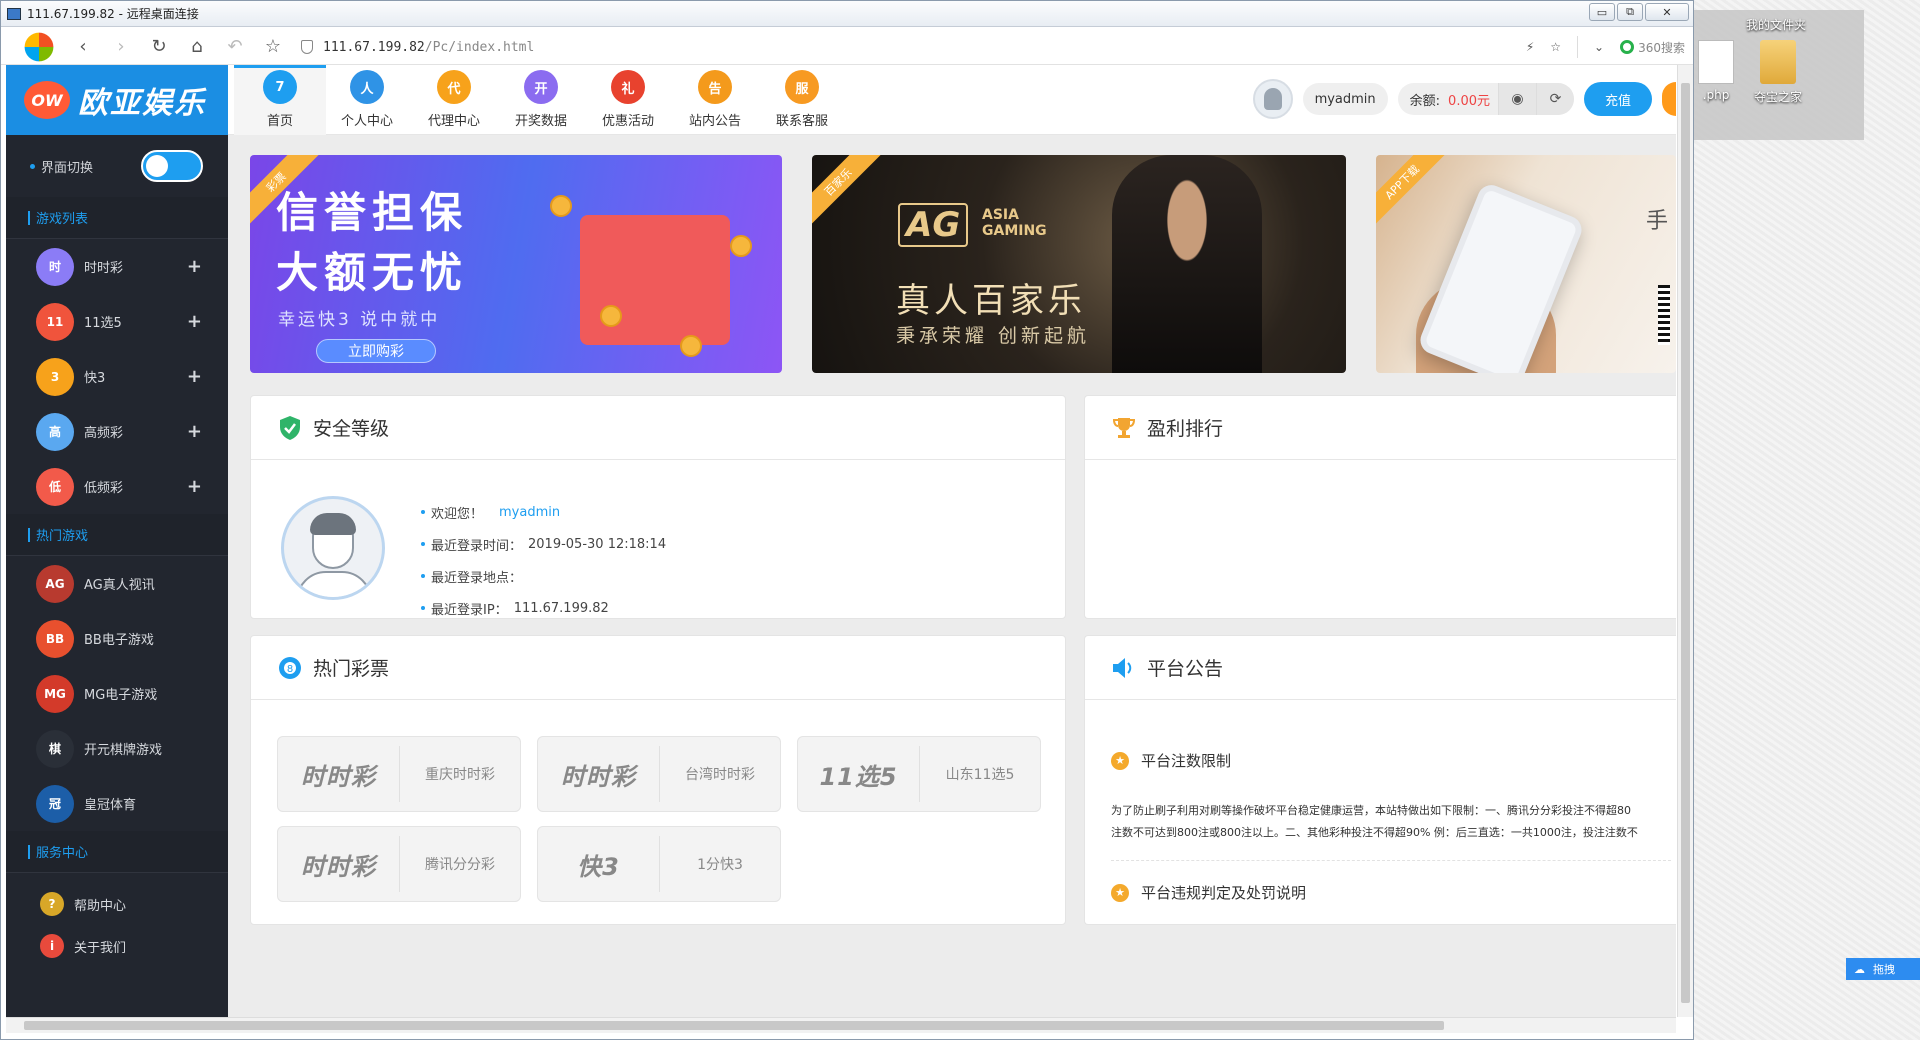 This screenshot has width=1920, height=1040. I want to click on nav-tab-icon: 服, so click(802, 87).